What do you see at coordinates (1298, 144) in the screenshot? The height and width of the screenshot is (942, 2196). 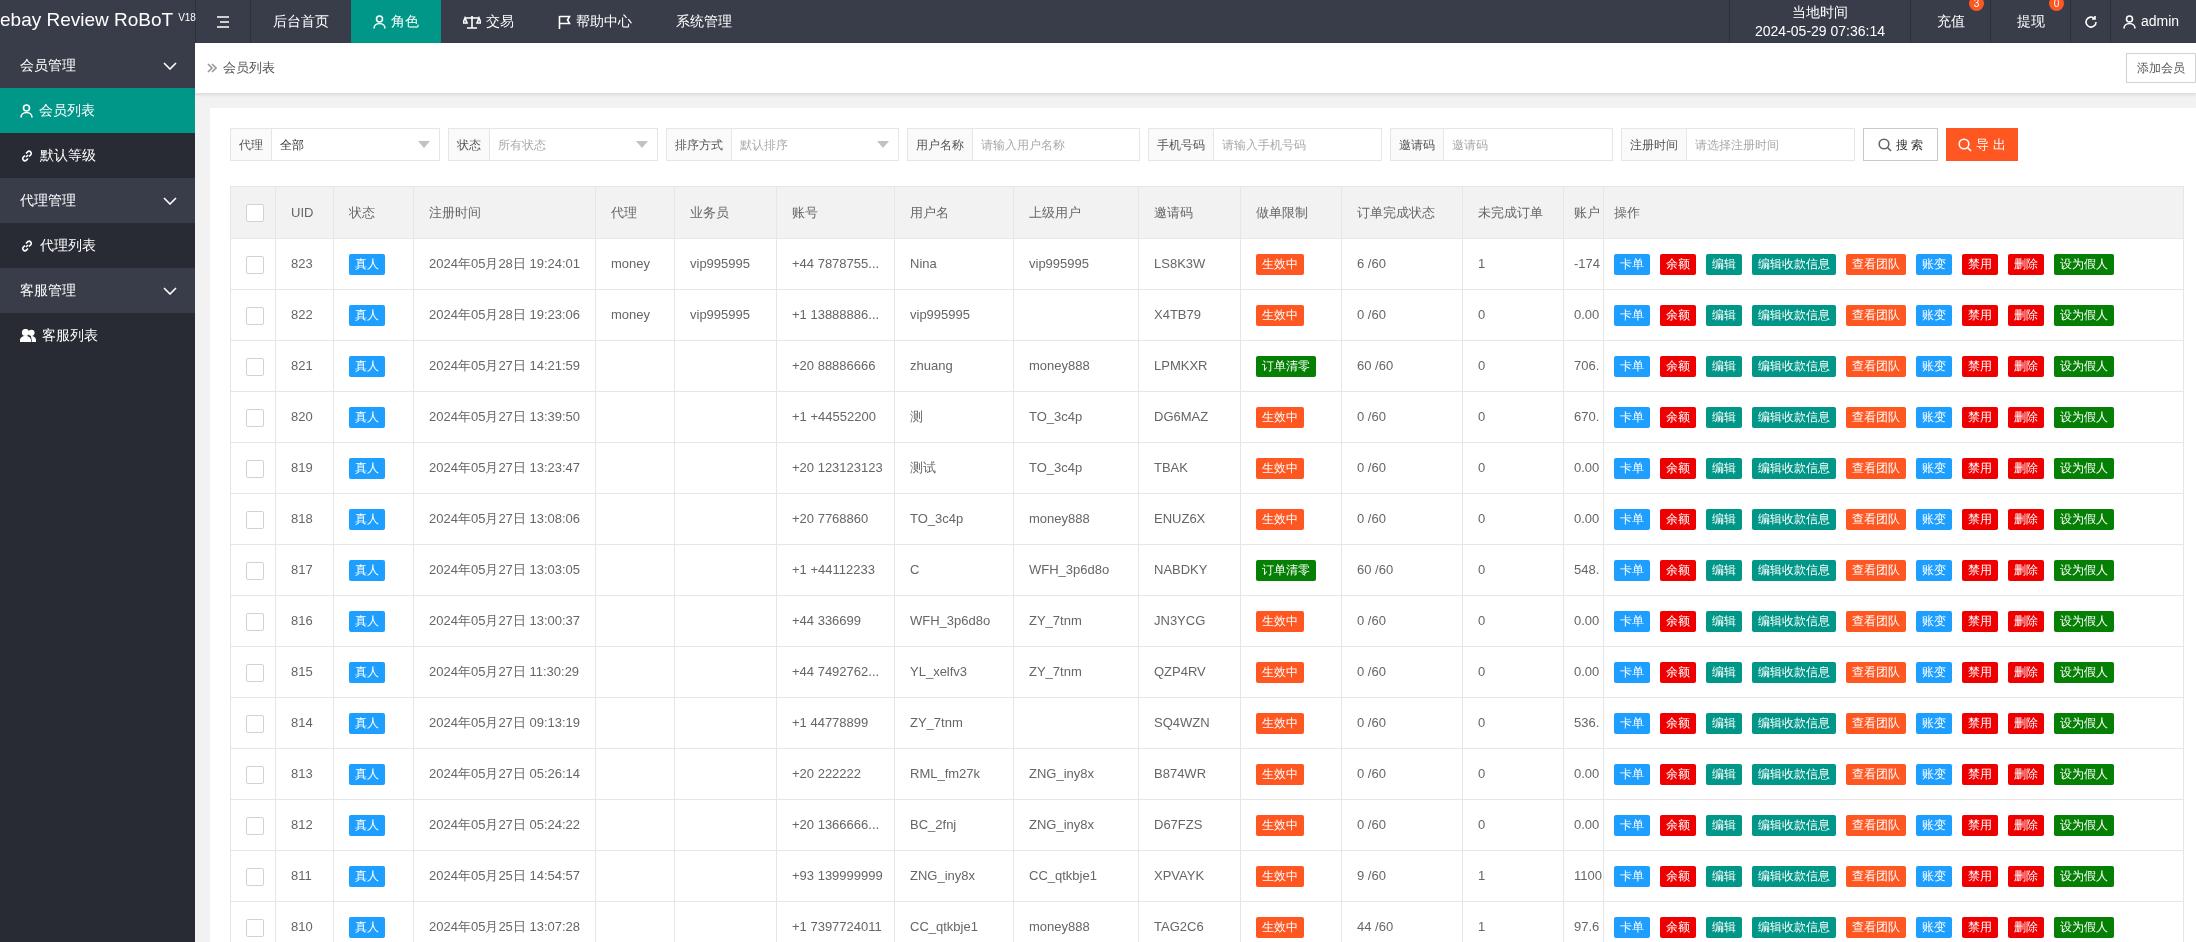 I see `input-field: 请输入手机号码` at bounding box center [1298, 144].